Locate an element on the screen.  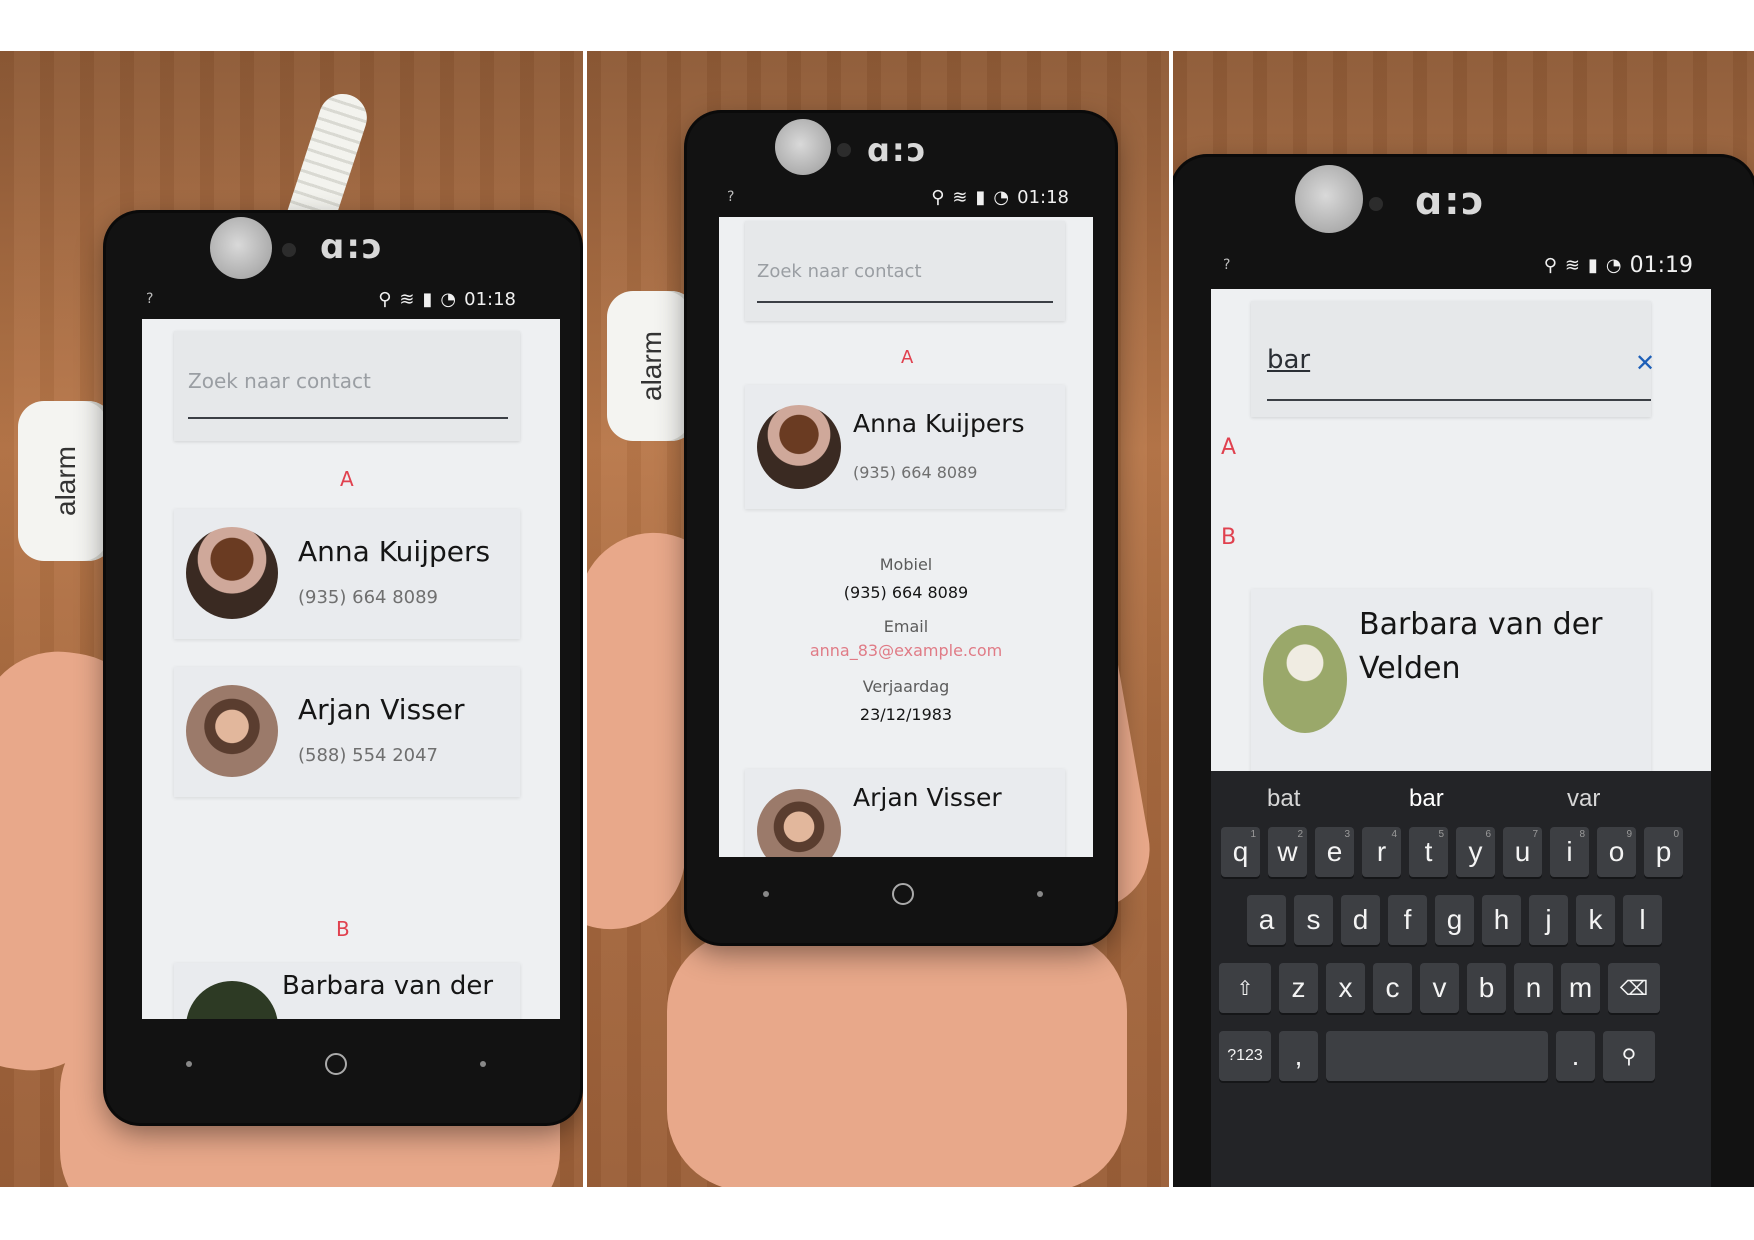
contact-card: Arjan Visser (588) 554 2047 is located at coordinates (347, 732).